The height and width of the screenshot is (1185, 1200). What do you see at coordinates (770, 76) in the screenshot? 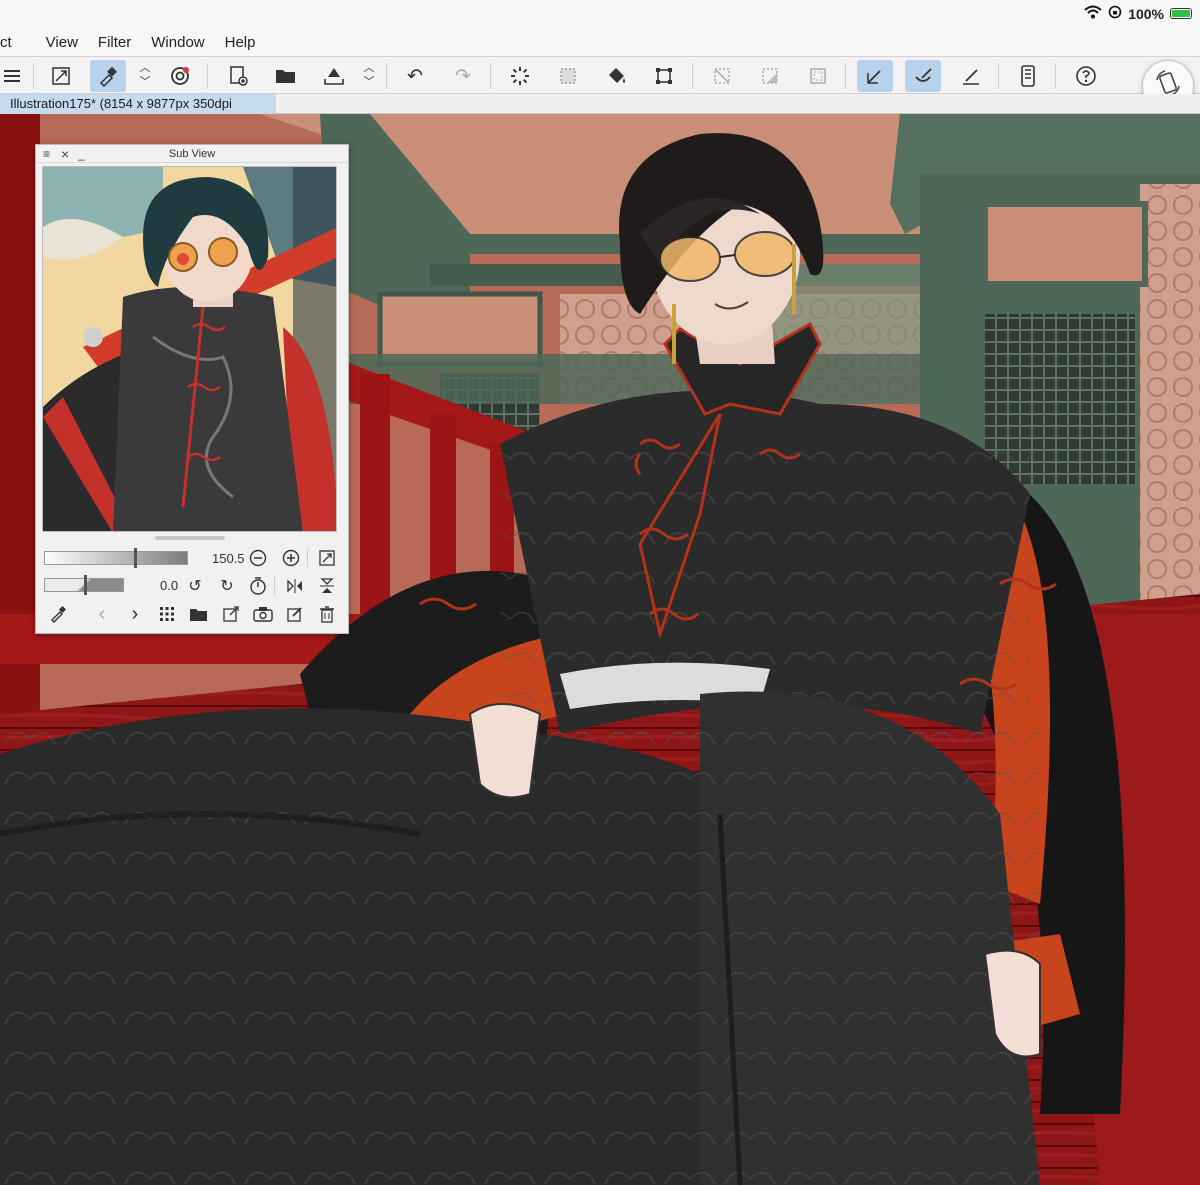
I see `invert-selection-icon` at bounding box center [770, 76].